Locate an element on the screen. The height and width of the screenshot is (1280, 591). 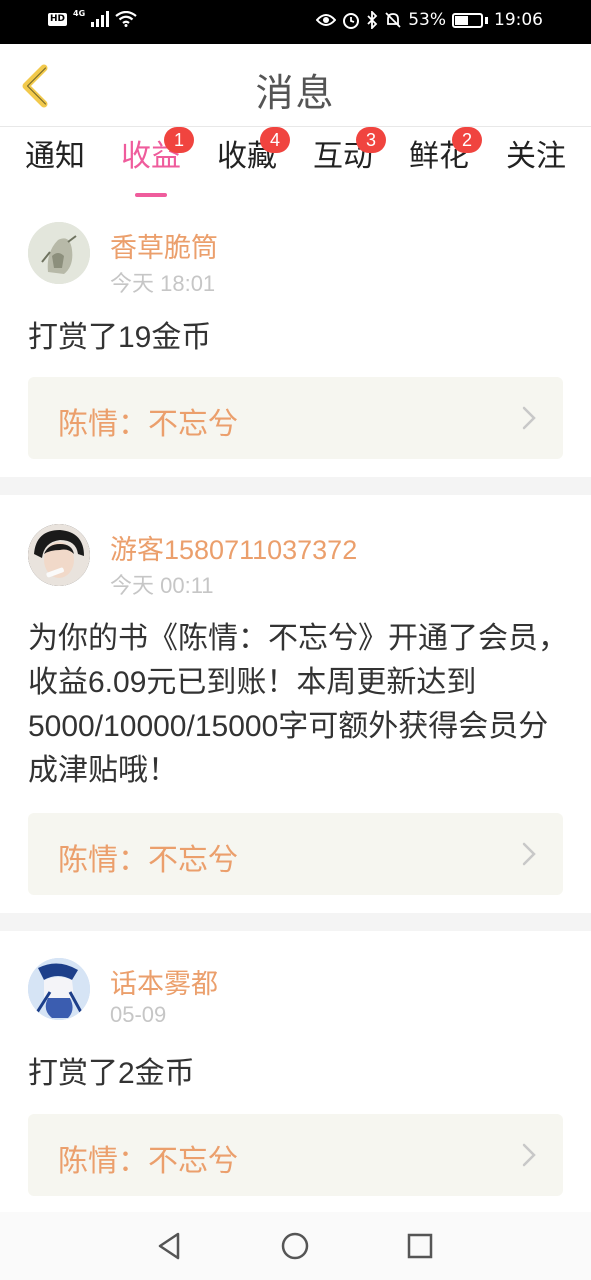
tab-notifications: 通知 is located at coordinates (55, 163).